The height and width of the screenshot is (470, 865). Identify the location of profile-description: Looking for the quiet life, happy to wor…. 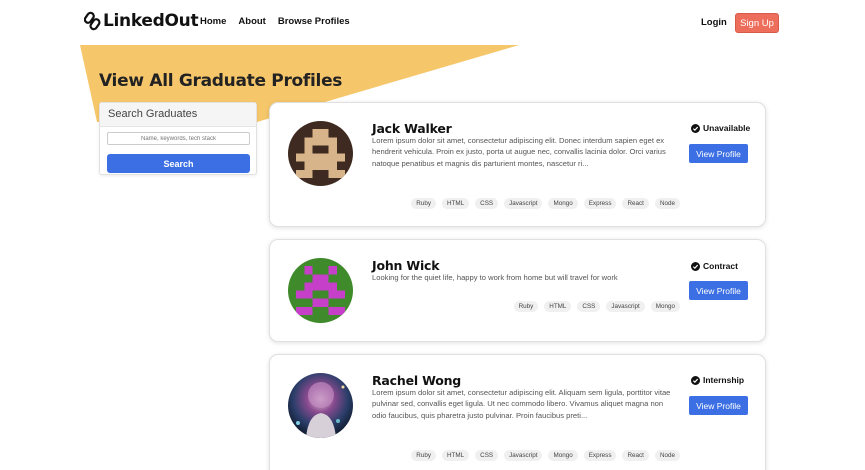
(495, 277).